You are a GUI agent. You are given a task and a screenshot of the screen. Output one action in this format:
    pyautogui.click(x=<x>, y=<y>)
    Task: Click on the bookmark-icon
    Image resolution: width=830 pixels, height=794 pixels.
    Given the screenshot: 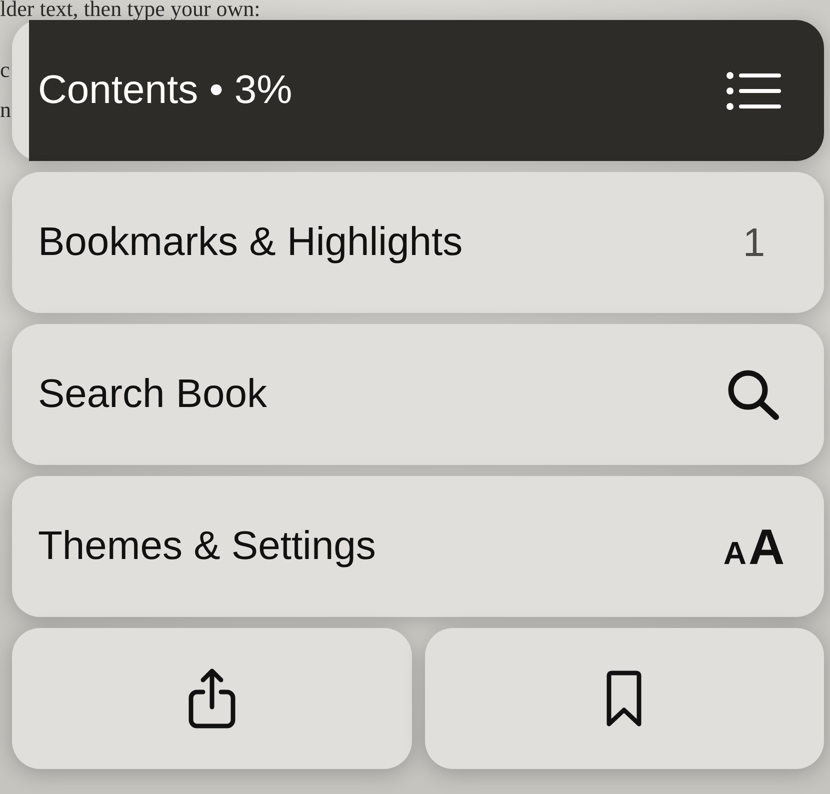 What is the action you would take?
    pyautogui.click(x=624, y=699)
    